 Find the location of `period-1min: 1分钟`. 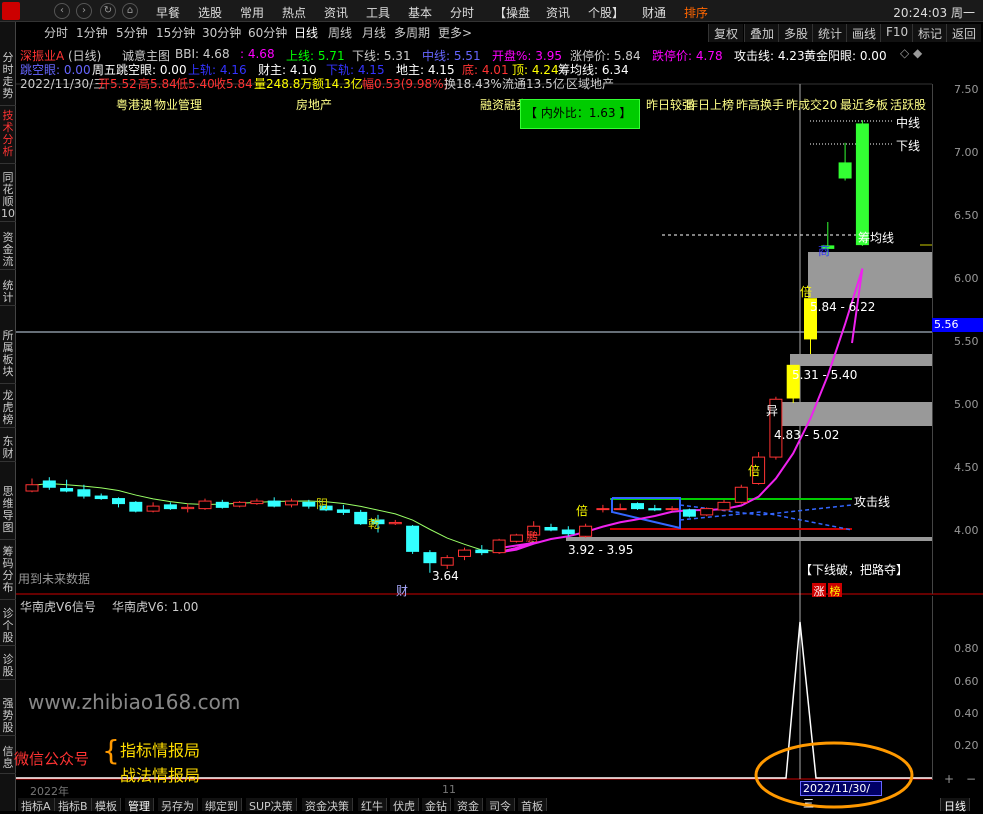

period-1min: 1分钟 is located at coordinates (92, 32).